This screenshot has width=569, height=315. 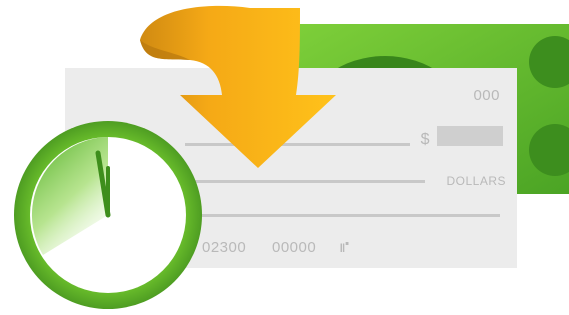 I want to click on check-currency-symbol: $, so click(x=425, y=139).